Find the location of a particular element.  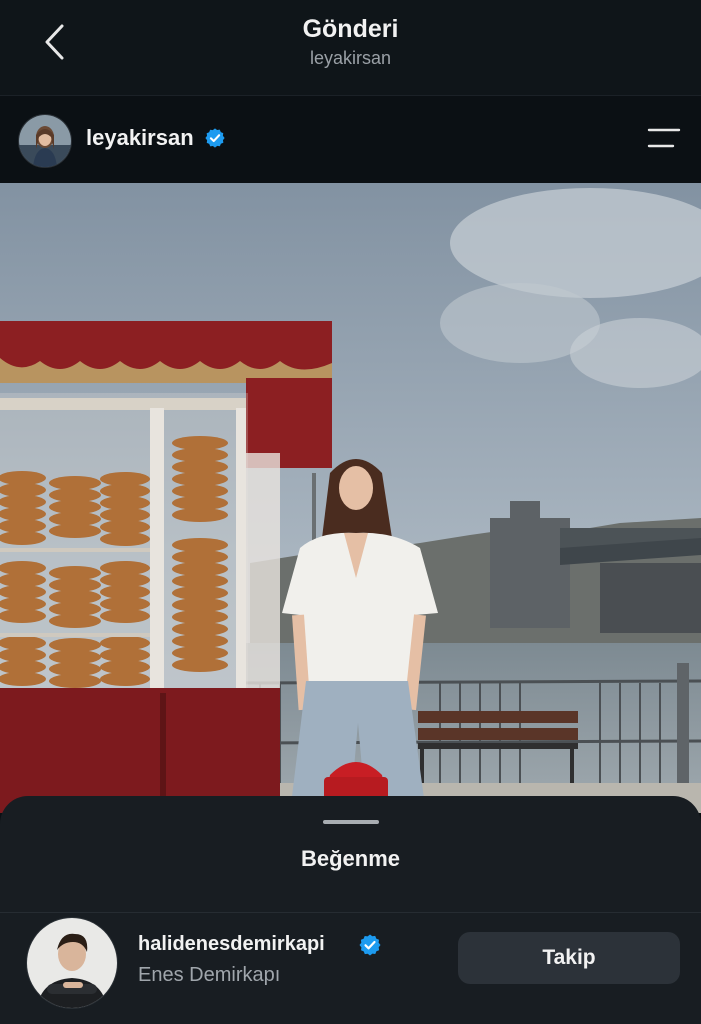

avatar is located at coordinates (72, 963).